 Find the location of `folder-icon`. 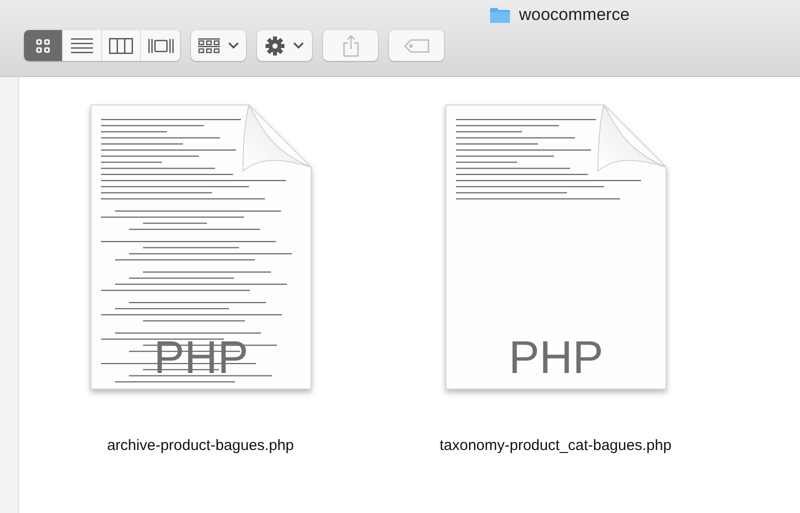

folder-icon is located at coordinates (500, 15).